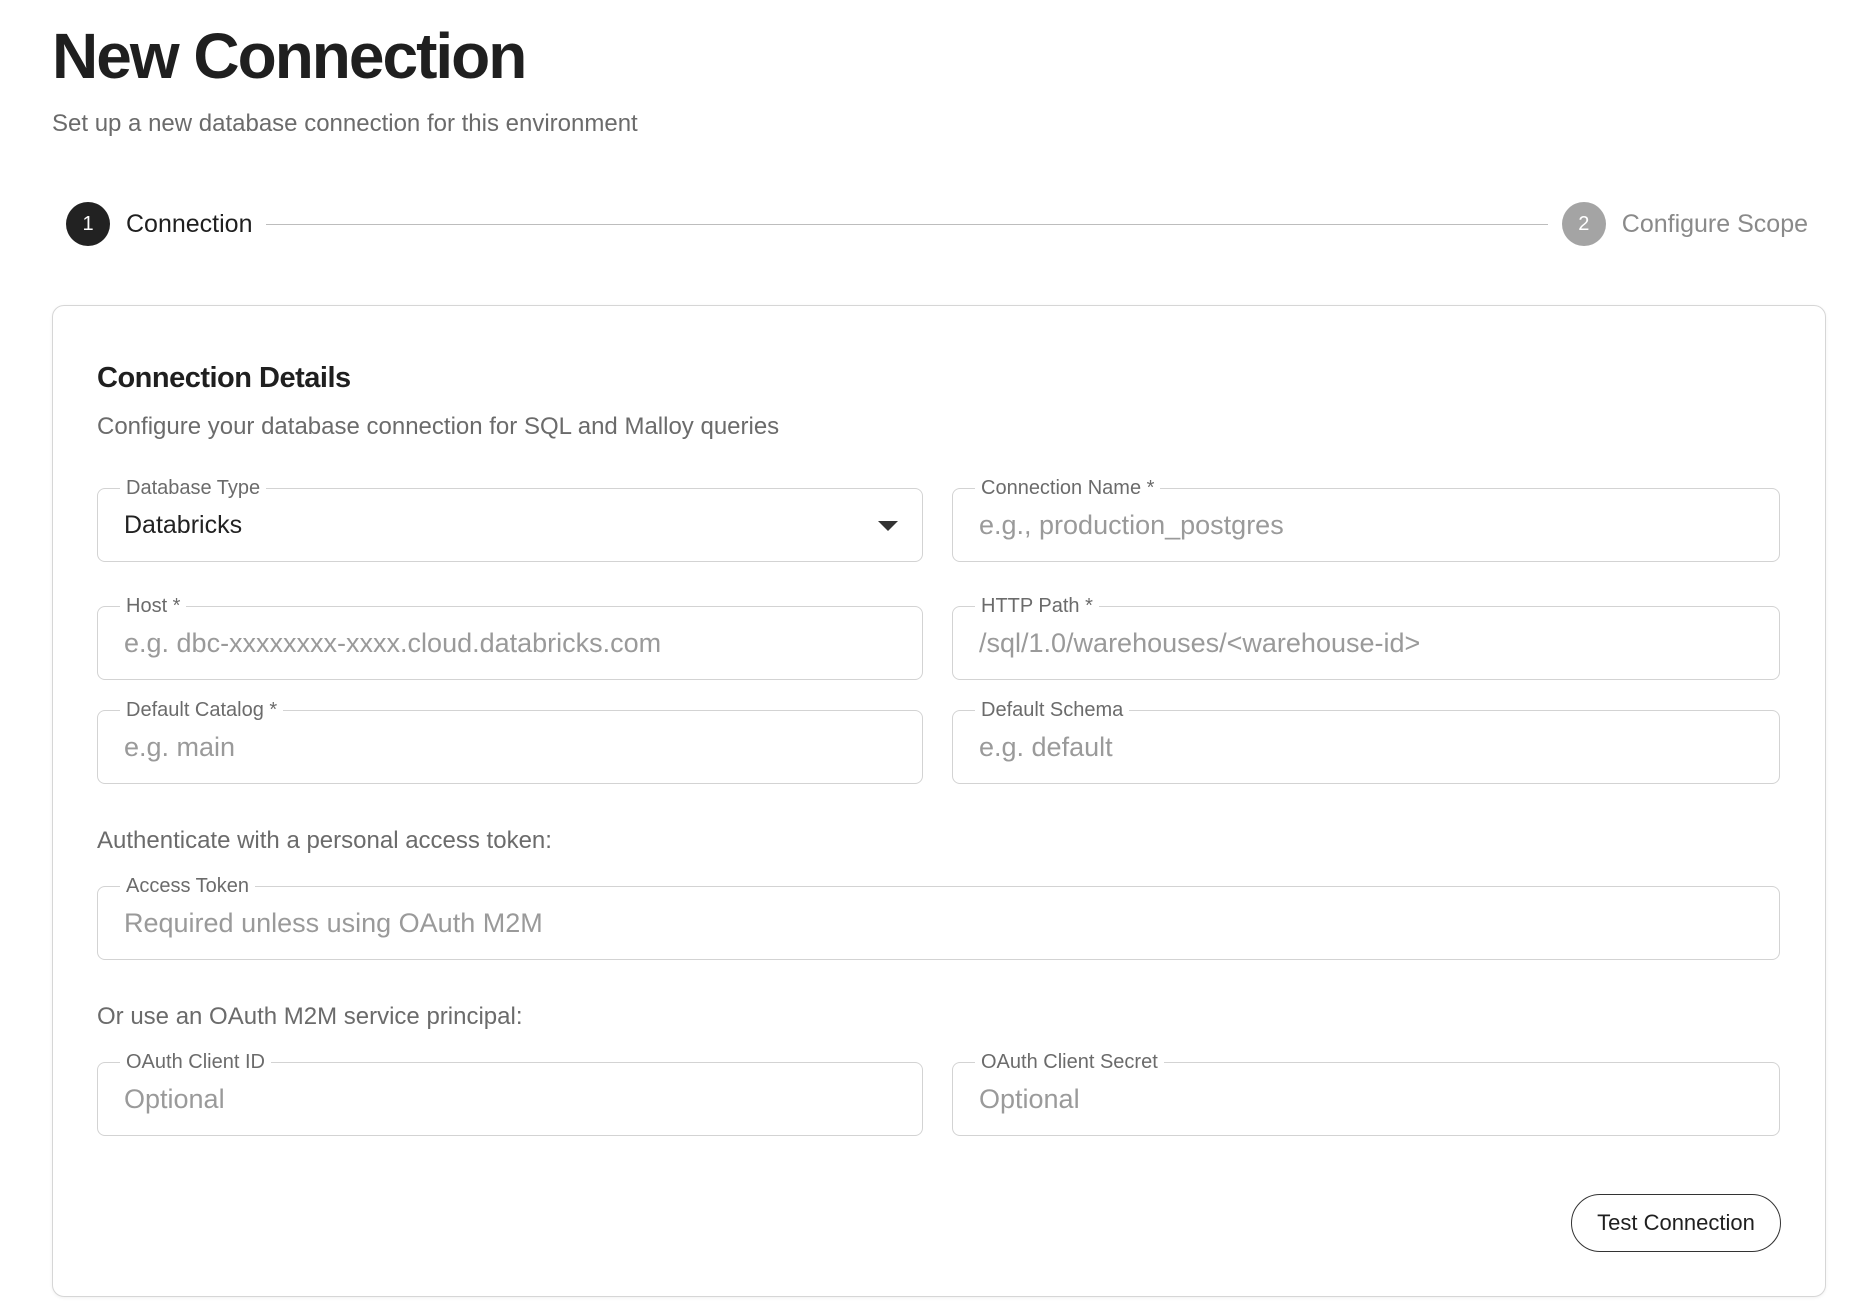 The height and width of the screenshot is (1310, 1870). Describe the element at coordinates (310, 1016) in the screenshot. I see `oauth-section-label: Or use an OAuth M2M service principal:` at that location.